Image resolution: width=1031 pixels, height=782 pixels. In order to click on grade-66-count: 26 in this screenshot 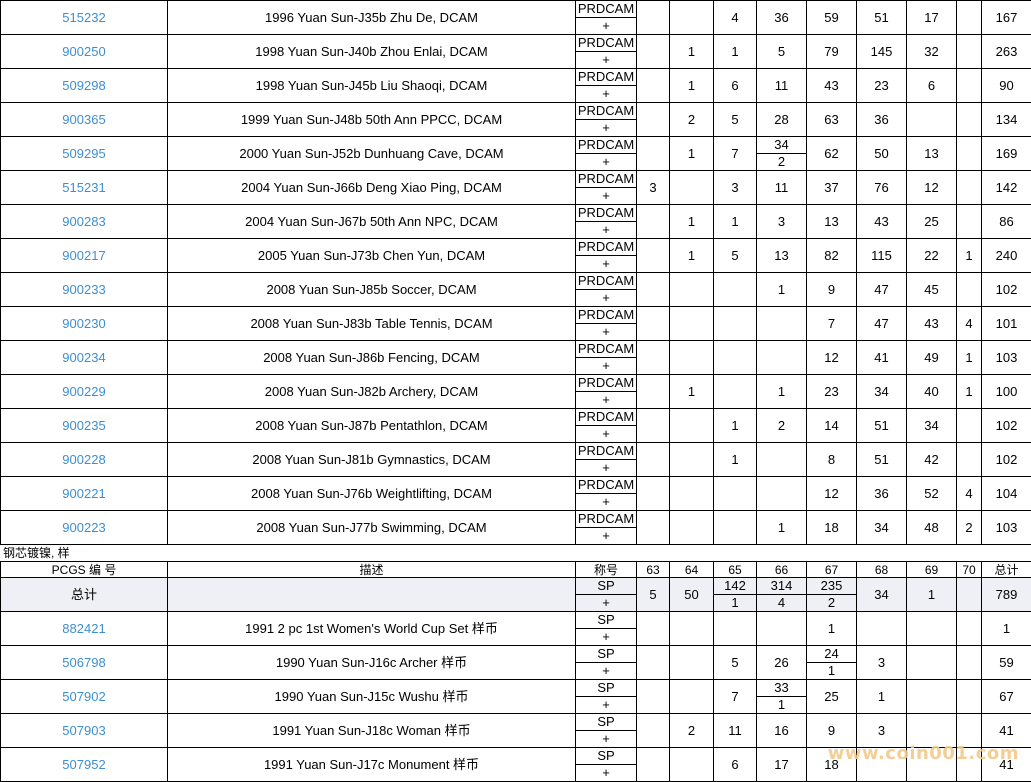, I will do `click(781, 662)`.